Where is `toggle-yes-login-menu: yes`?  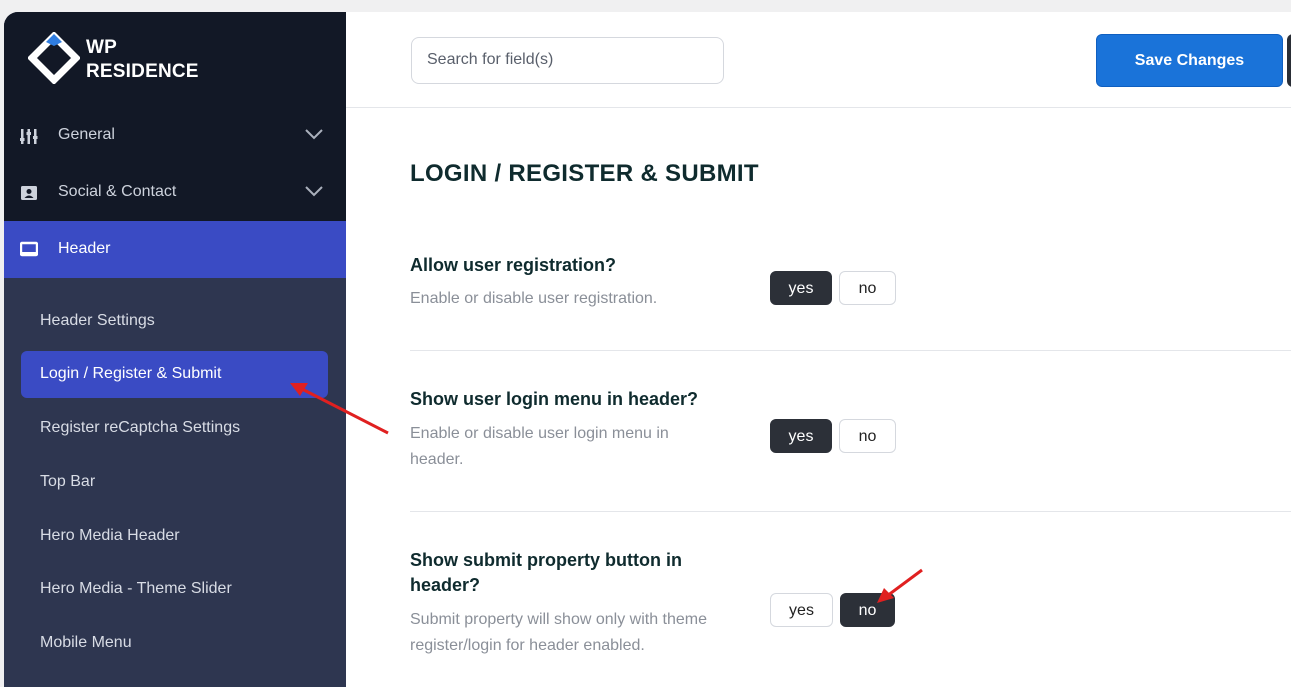
toggle-yes-login-menu: yes is located at coordinates (801, 436).